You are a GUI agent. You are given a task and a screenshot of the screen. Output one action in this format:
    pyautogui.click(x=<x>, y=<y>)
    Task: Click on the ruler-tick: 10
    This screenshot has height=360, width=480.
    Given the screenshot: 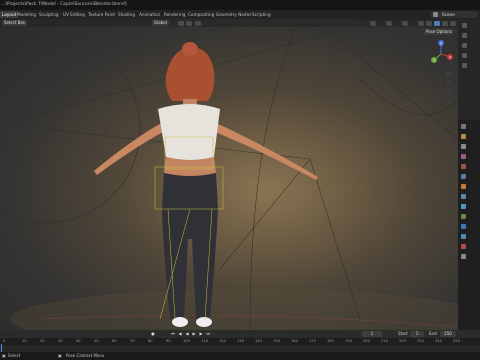 What is the action you would take?
    pyautogui.click(x=24, y=341)
    